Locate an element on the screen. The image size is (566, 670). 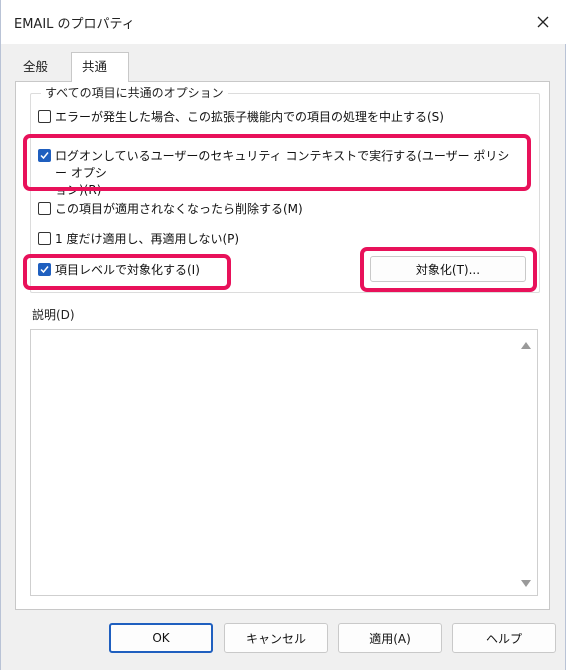
close-button is located at coordinates (543, 22).